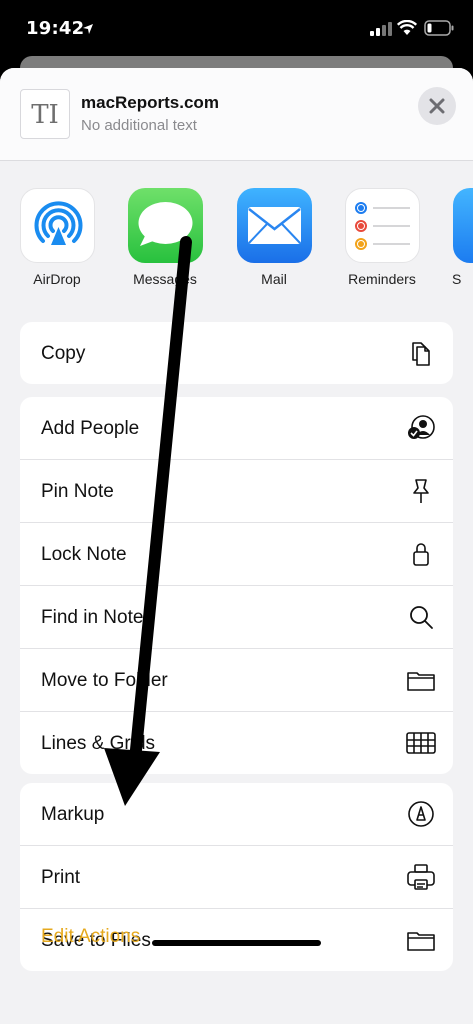 This screenshot has width=473, height=1024. What do you see at coordinates (57, 279) in the screenshot?
I see `app-label: AirDrop` at bounding box center [57, 279].